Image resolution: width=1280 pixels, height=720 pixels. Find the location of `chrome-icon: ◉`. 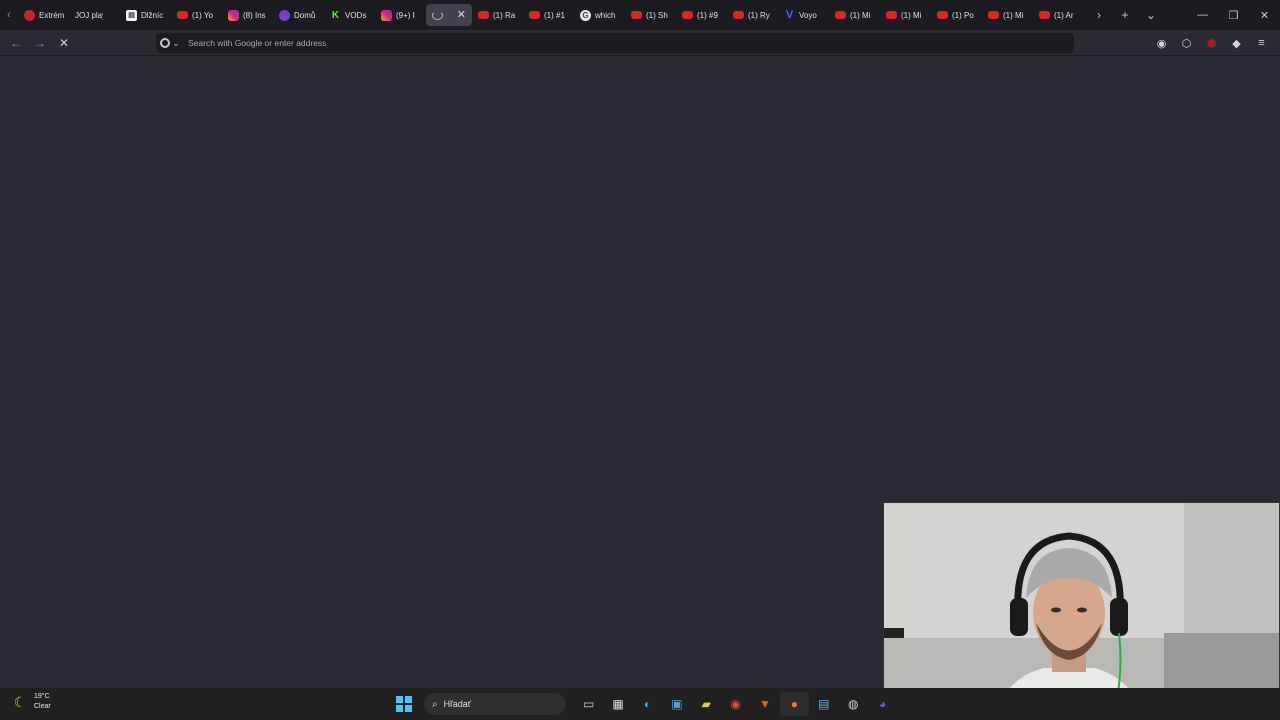

chrome-icon: ◉ is located at coordinates (735, 704).